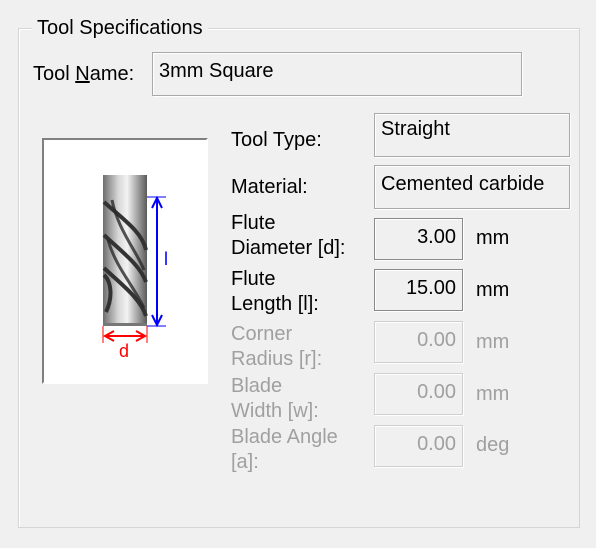  What do you see at coordinates (275, 291) in the screenshot?
I see `flute-length-label: Flute Length [l]:` at bounding box center [275, 291].